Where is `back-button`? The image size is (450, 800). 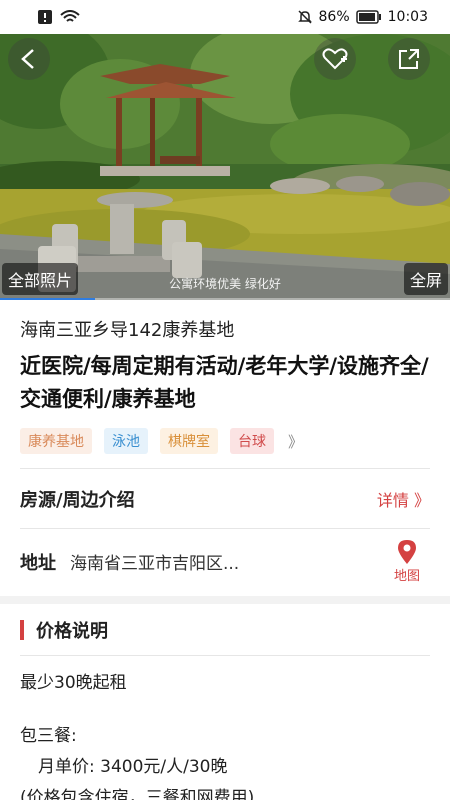 back-button is located at coordinates (29, 59).